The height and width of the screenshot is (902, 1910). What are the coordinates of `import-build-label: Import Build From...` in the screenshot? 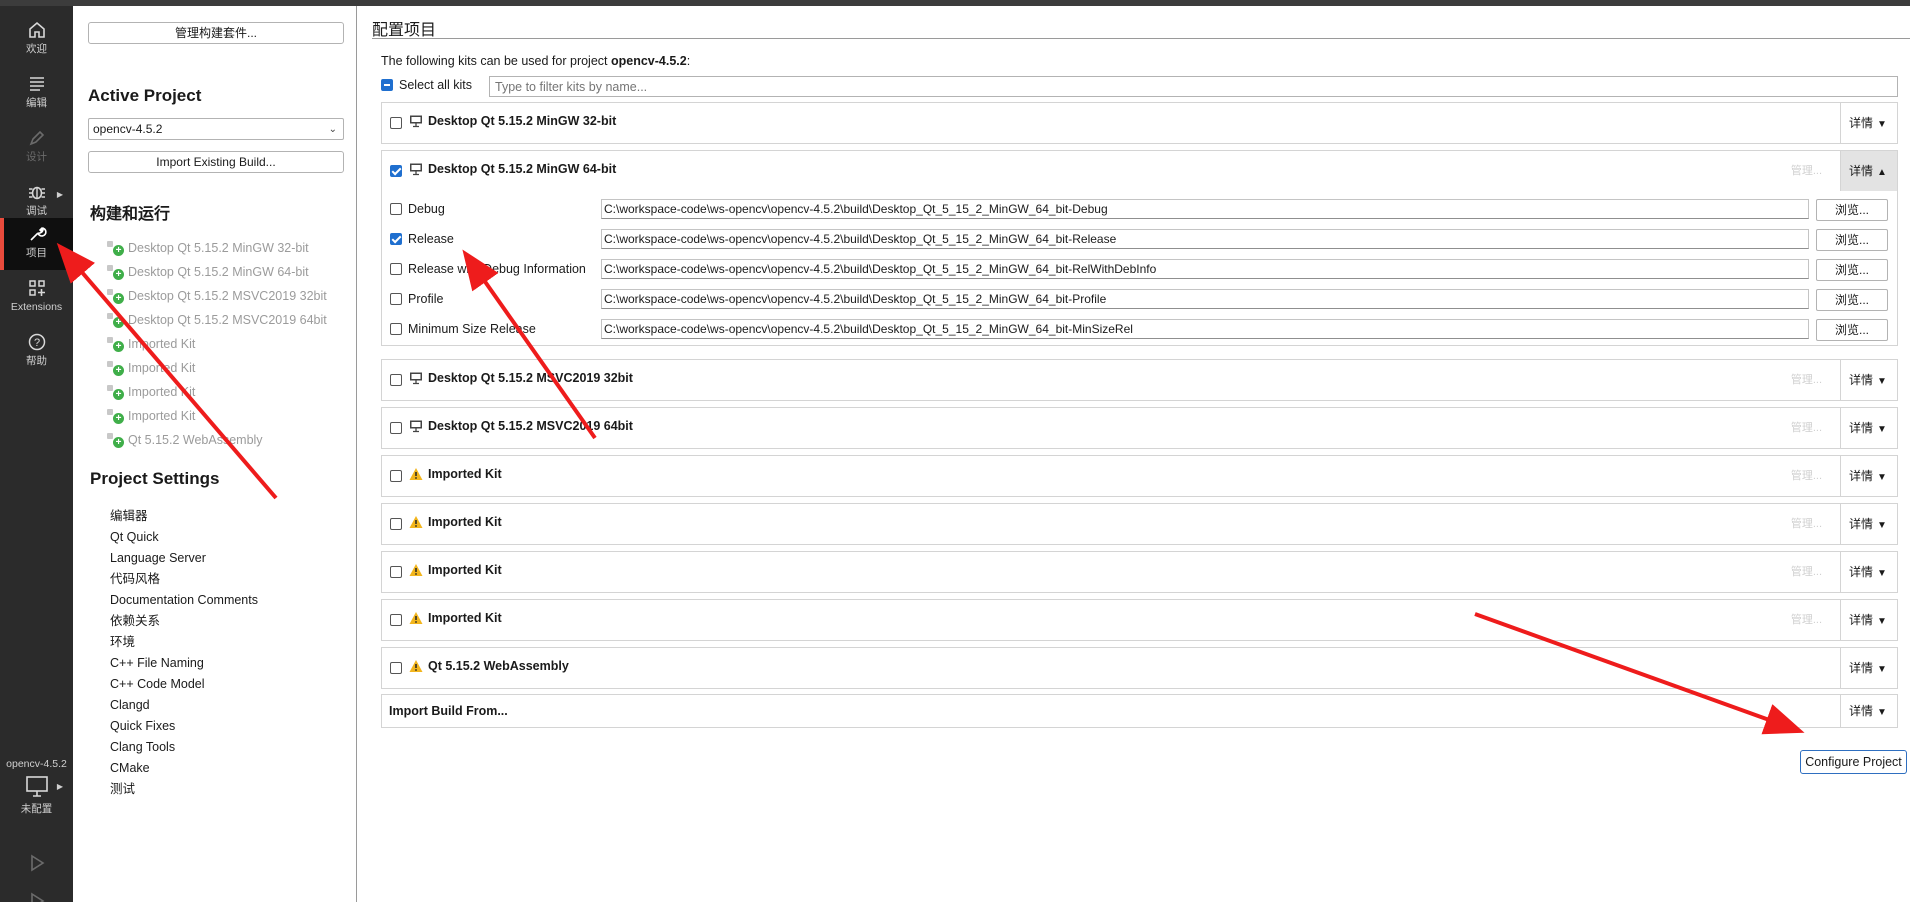 It's located at (448, 711).